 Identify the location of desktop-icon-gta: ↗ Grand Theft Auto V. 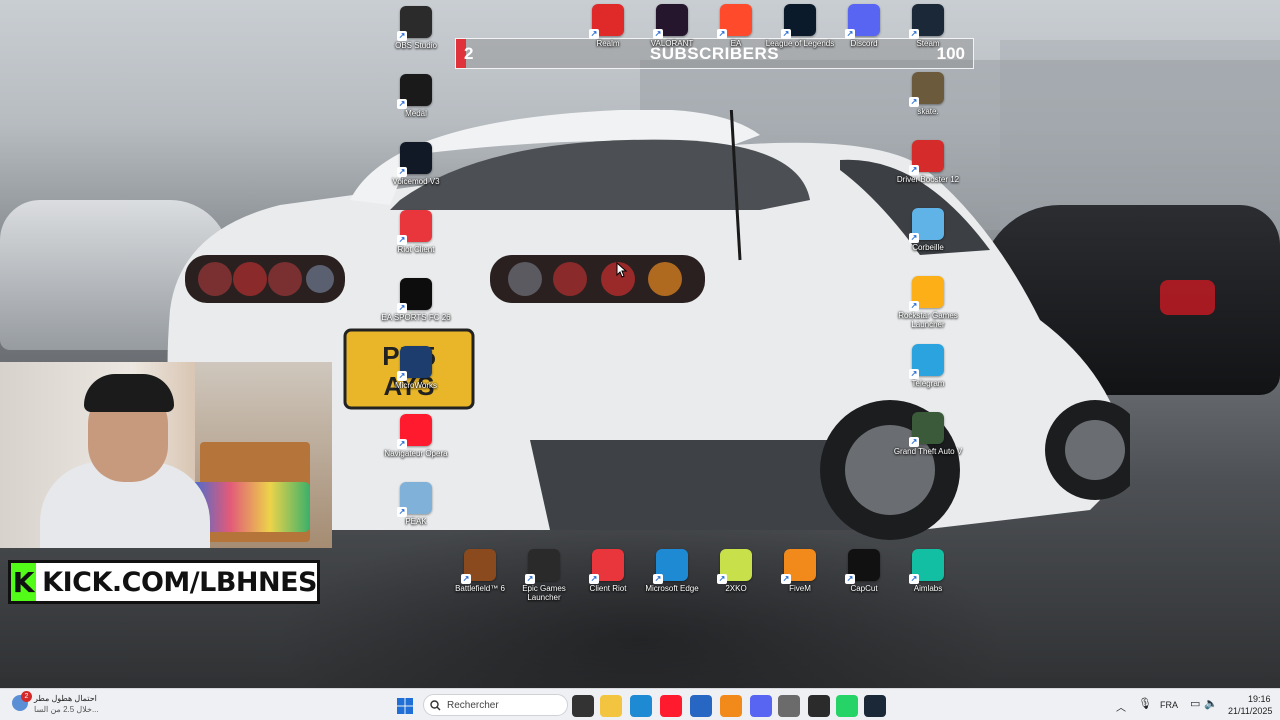
(928, 434).